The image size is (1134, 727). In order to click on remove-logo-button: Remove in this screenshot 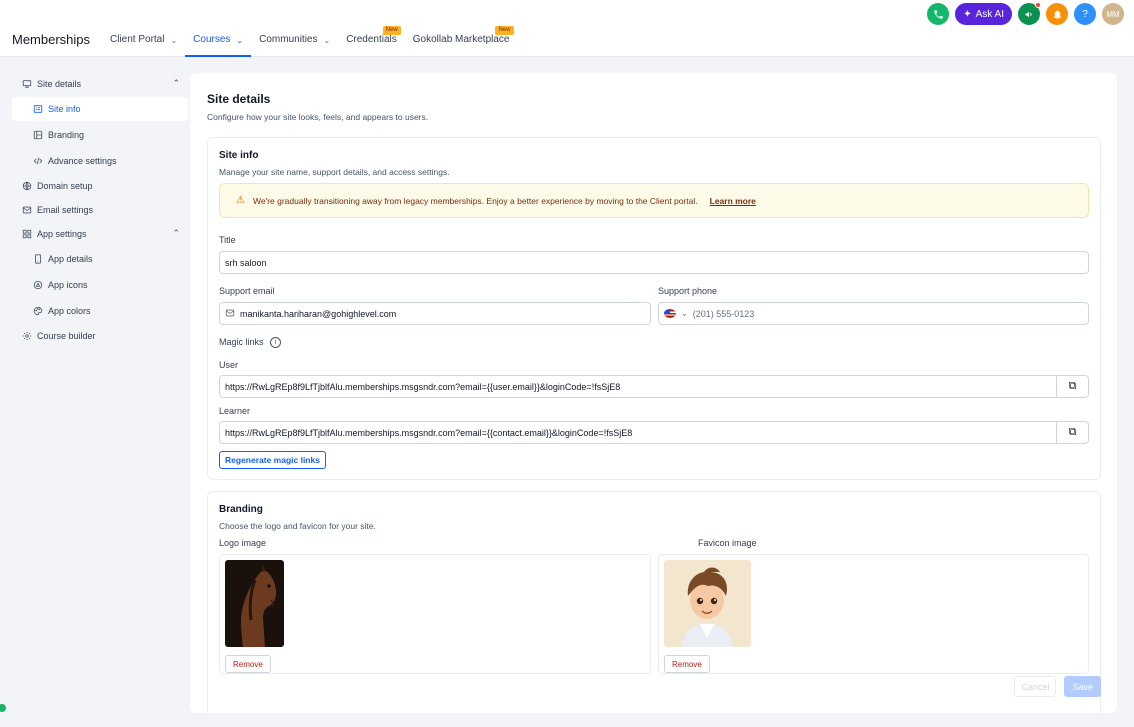, I will do `click(248, 664)`.